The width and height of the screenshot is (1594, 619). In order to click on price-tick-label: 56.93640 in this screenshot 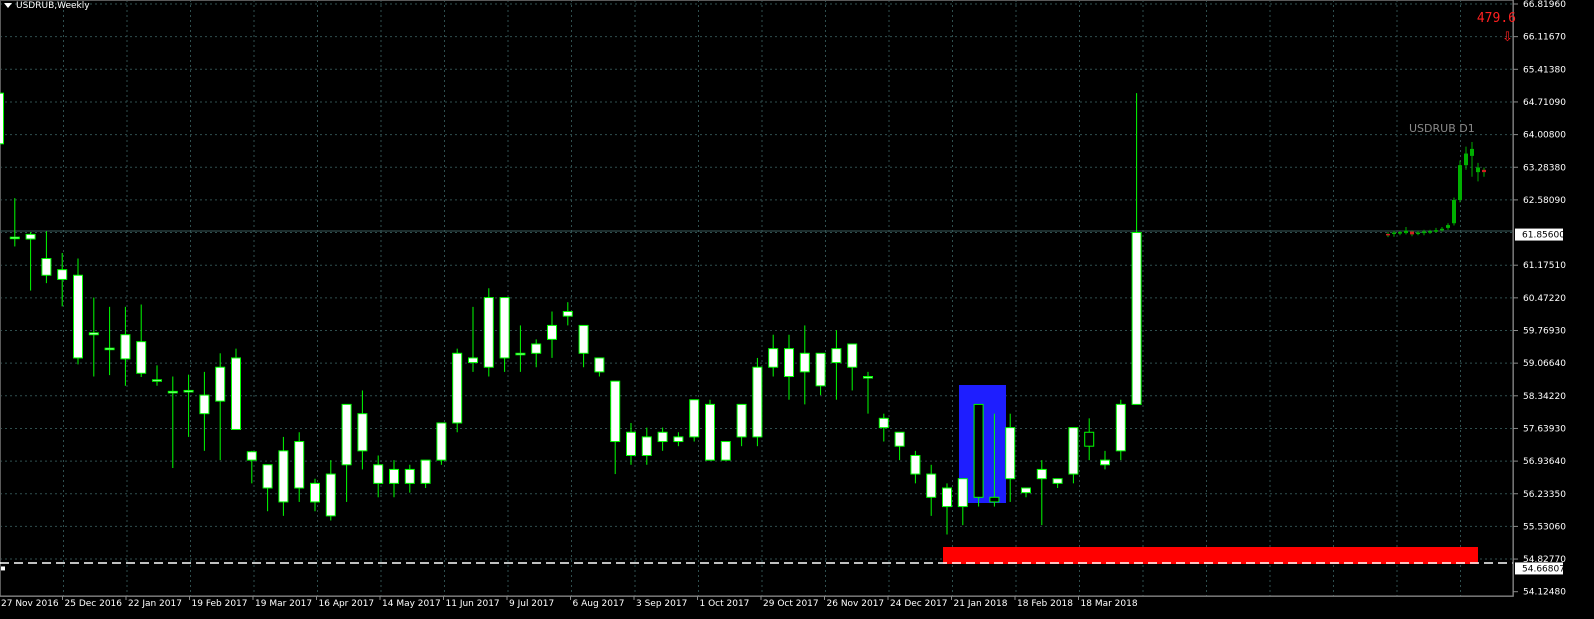, I will do `click(1544, 462)`.